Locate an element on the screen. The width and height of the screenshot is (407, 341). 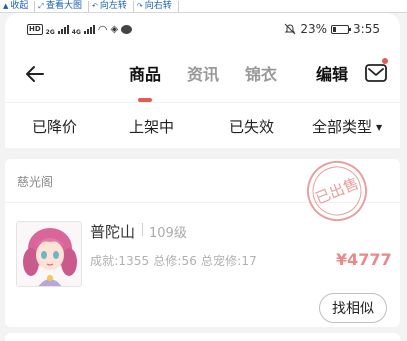
rotate-right-icon: ↷ is located at coordinates (139, 5).